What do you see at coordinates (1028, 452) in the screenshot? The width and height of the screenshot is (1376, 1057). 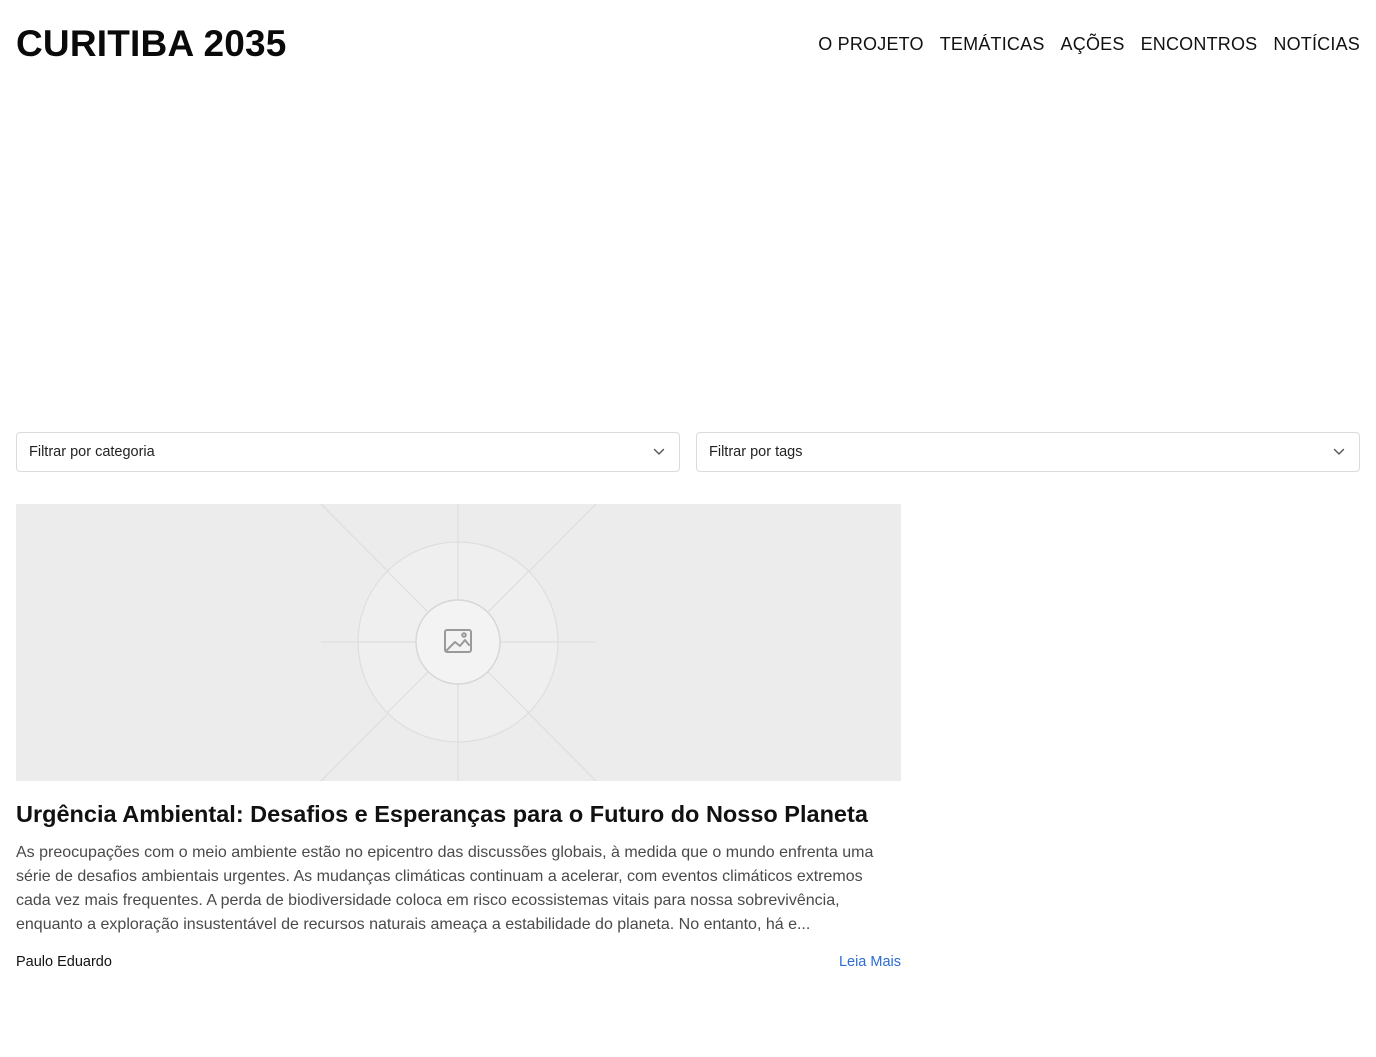 I see `tags-filter-select: Filtrar por tags` at bounding box center [1028, 452].